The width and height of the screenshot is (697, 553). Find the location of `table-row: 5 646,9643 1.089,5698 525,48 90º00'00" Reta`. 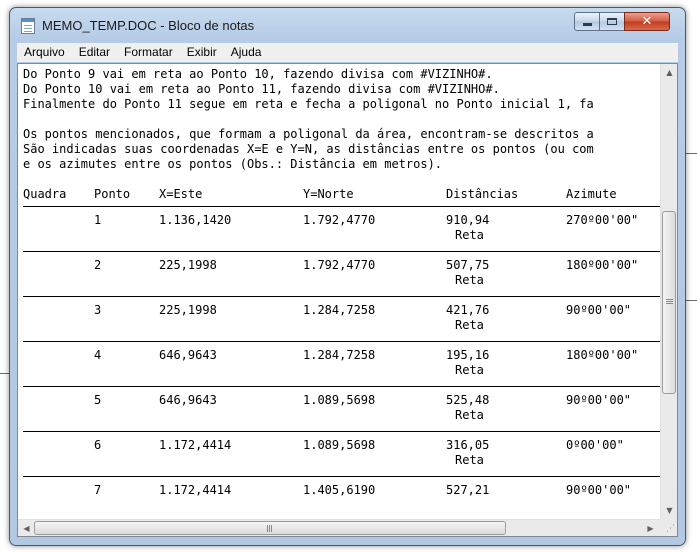

table-row: 5 646,9643 1.089,5698 525,48 90º00'00" Reta is located at coordinates (338, 408).